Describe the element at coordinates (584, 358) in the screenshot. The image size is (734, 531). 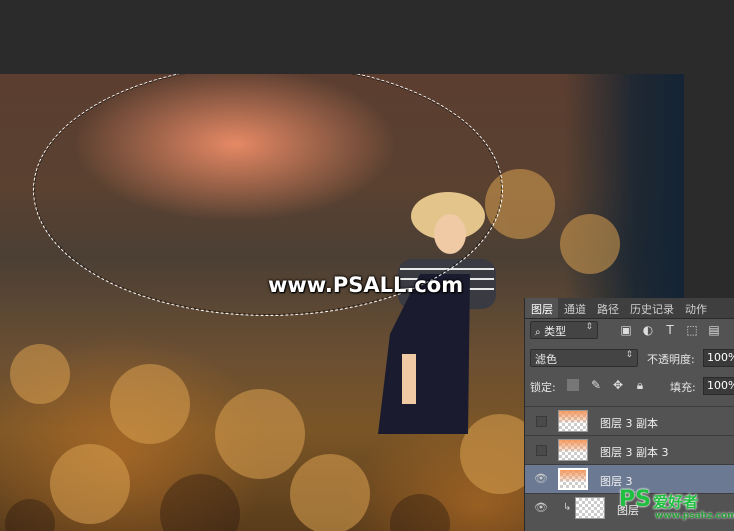
I see `blend-mode-dropdown: 滤色 ⇕` at that location.